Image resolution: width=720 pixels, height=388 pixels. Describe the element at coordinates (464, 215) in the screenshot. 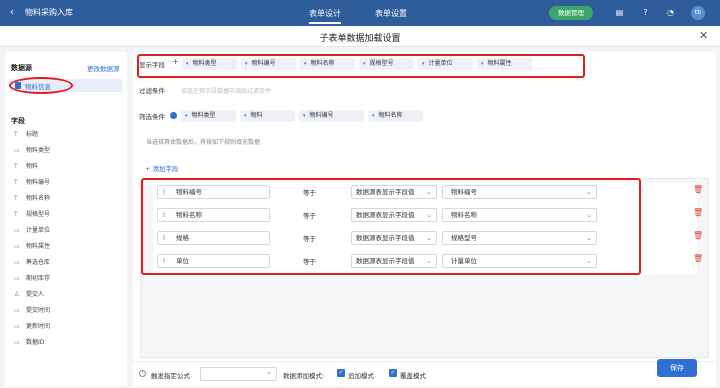

I see `source-field-label: 物料名称` at that location.